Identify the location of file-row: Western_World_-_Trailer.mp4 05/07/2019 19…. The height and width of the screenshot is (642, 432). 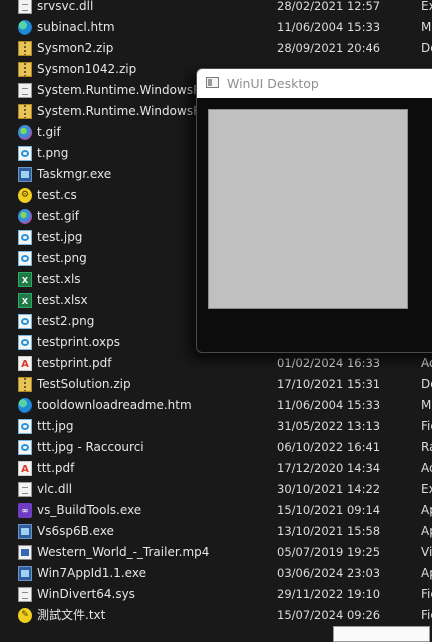
(216, 552).